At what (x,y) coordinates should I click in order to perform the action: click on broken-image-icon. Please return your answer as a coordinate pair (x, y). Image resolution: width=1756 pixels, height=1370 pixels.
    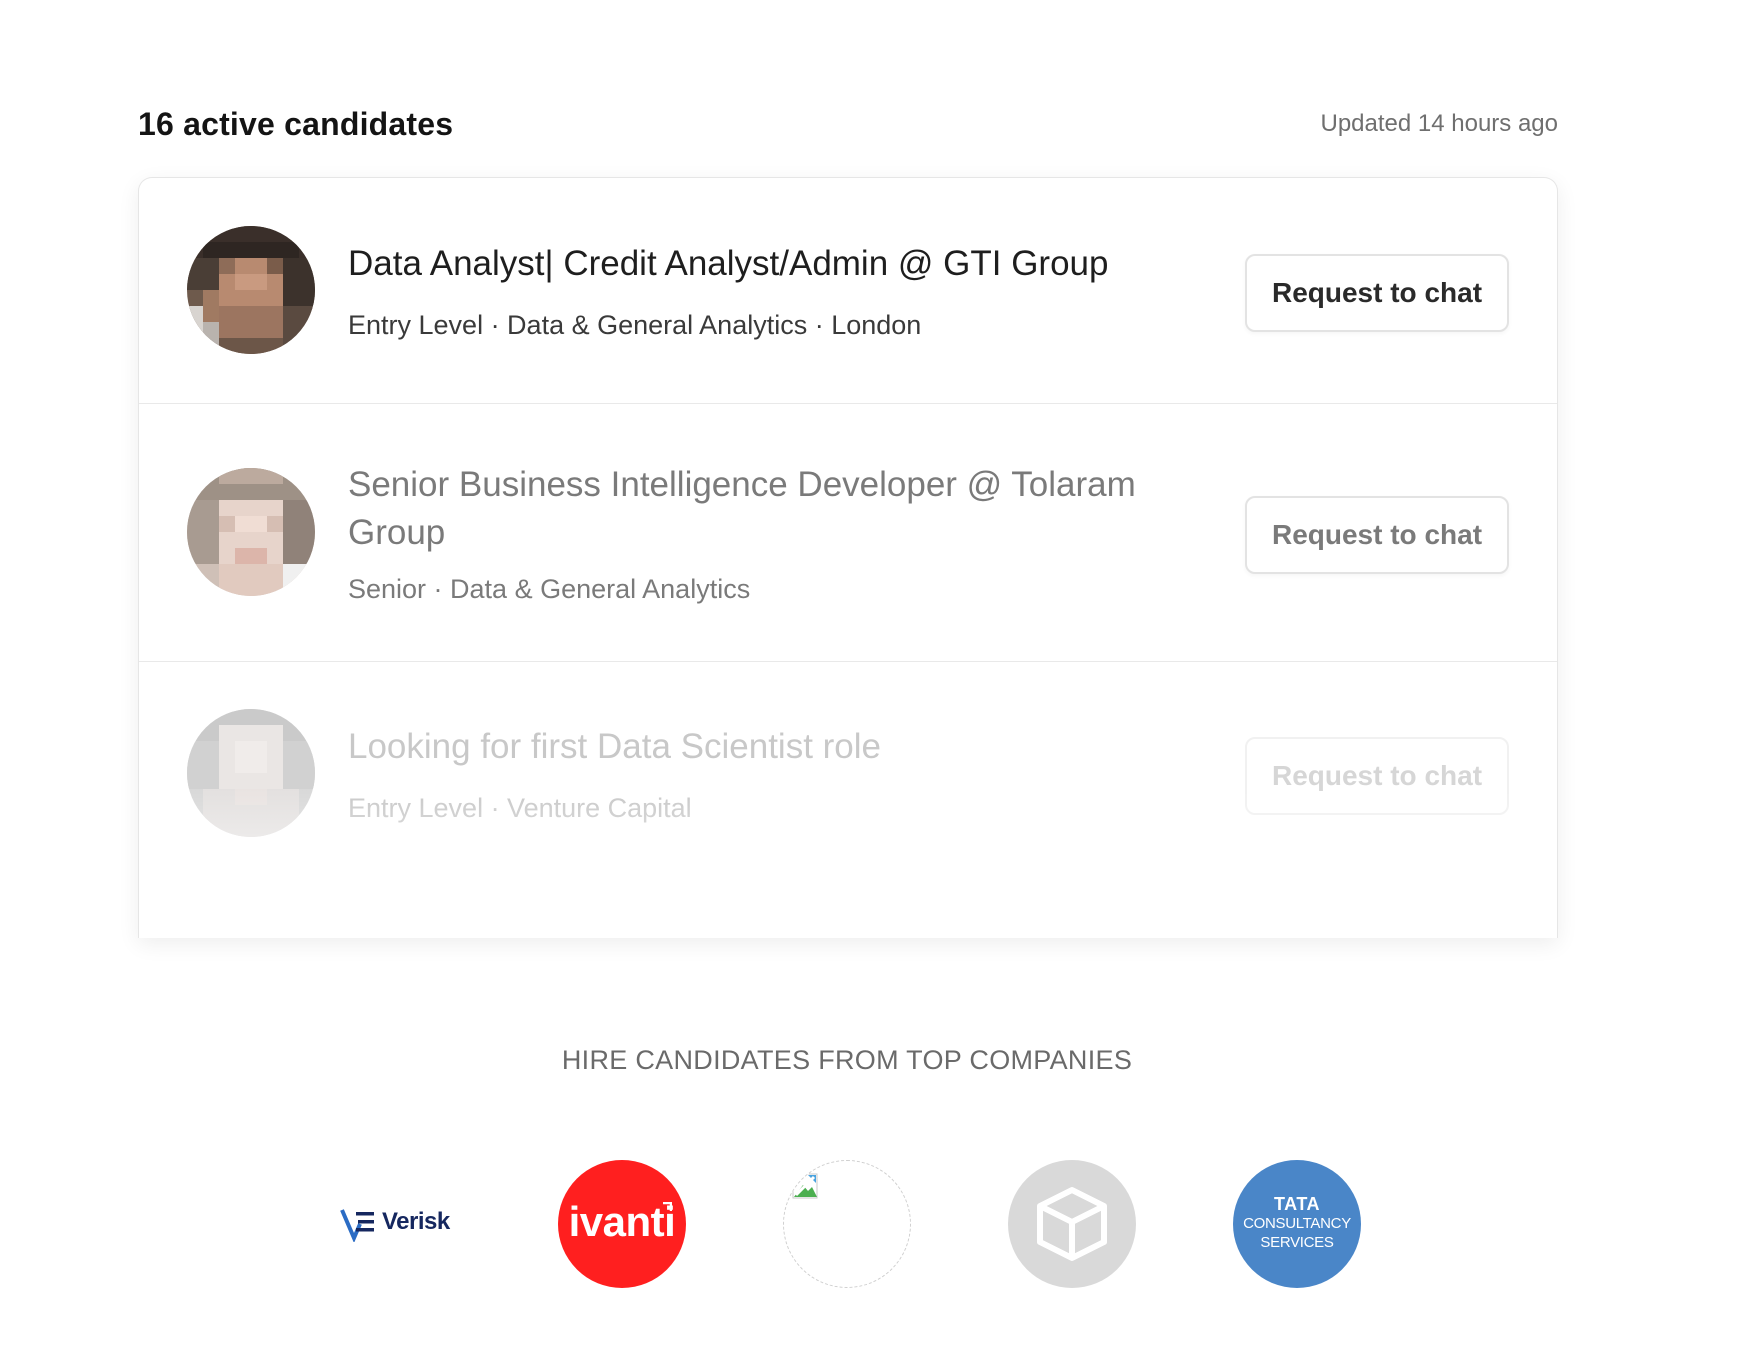
    Looking at the image, I should click on (847, 1224).